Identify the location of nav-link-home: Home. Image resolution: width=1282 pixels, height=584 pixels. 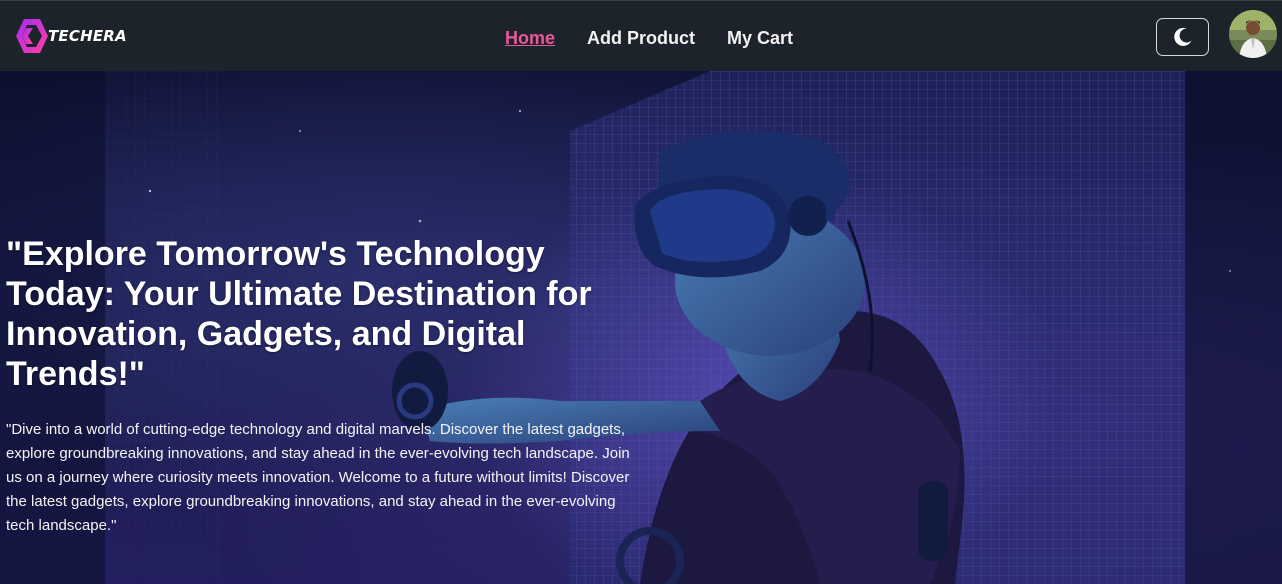
(530, 38).